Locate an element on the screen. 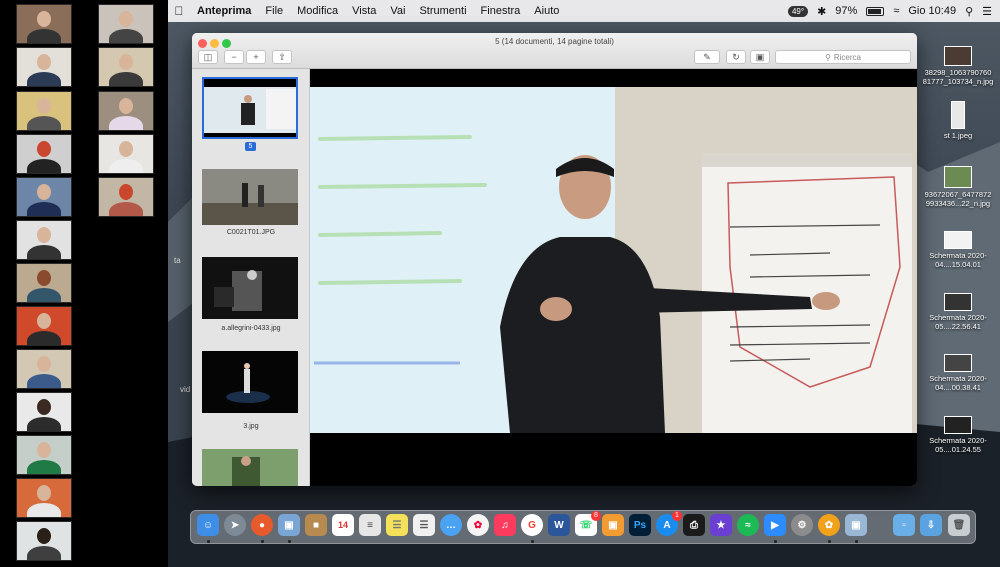 This screenshot has width=1000, height=567. word-icon: W is located at coordinates (559, 525).